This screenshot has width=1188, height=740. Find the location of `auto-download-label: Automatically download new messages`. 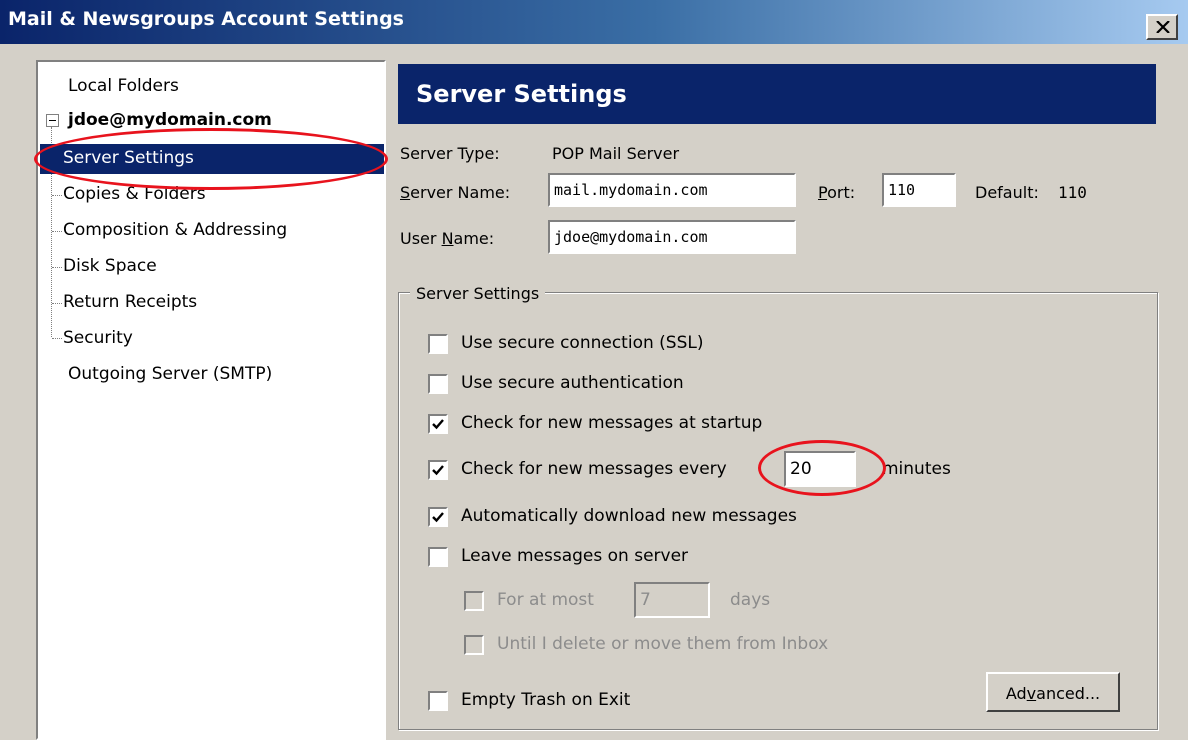

auto-download-label: Automatically download new messages is located at coordinates (629, 516).